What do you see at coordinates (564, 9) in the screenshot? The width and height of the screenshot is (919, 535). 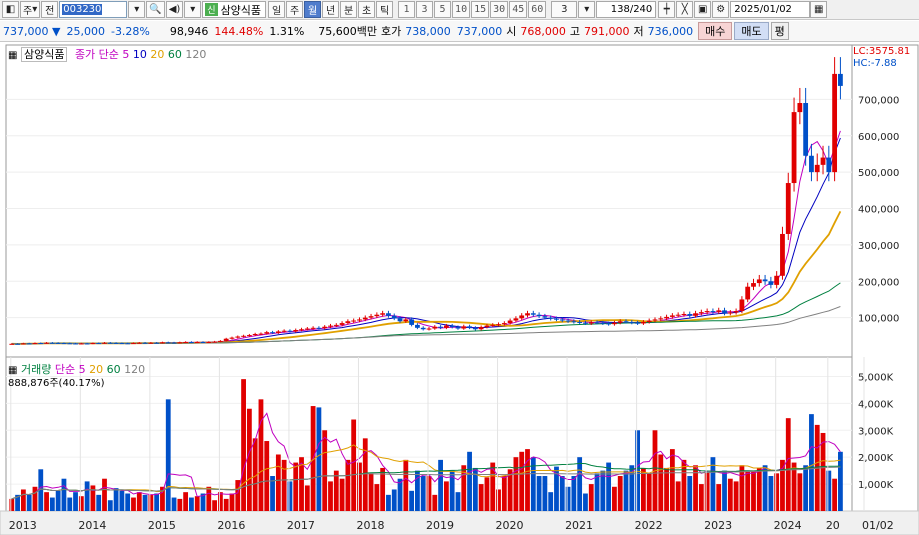 I see `interval-select: 3` at bounding box center [564, 9].